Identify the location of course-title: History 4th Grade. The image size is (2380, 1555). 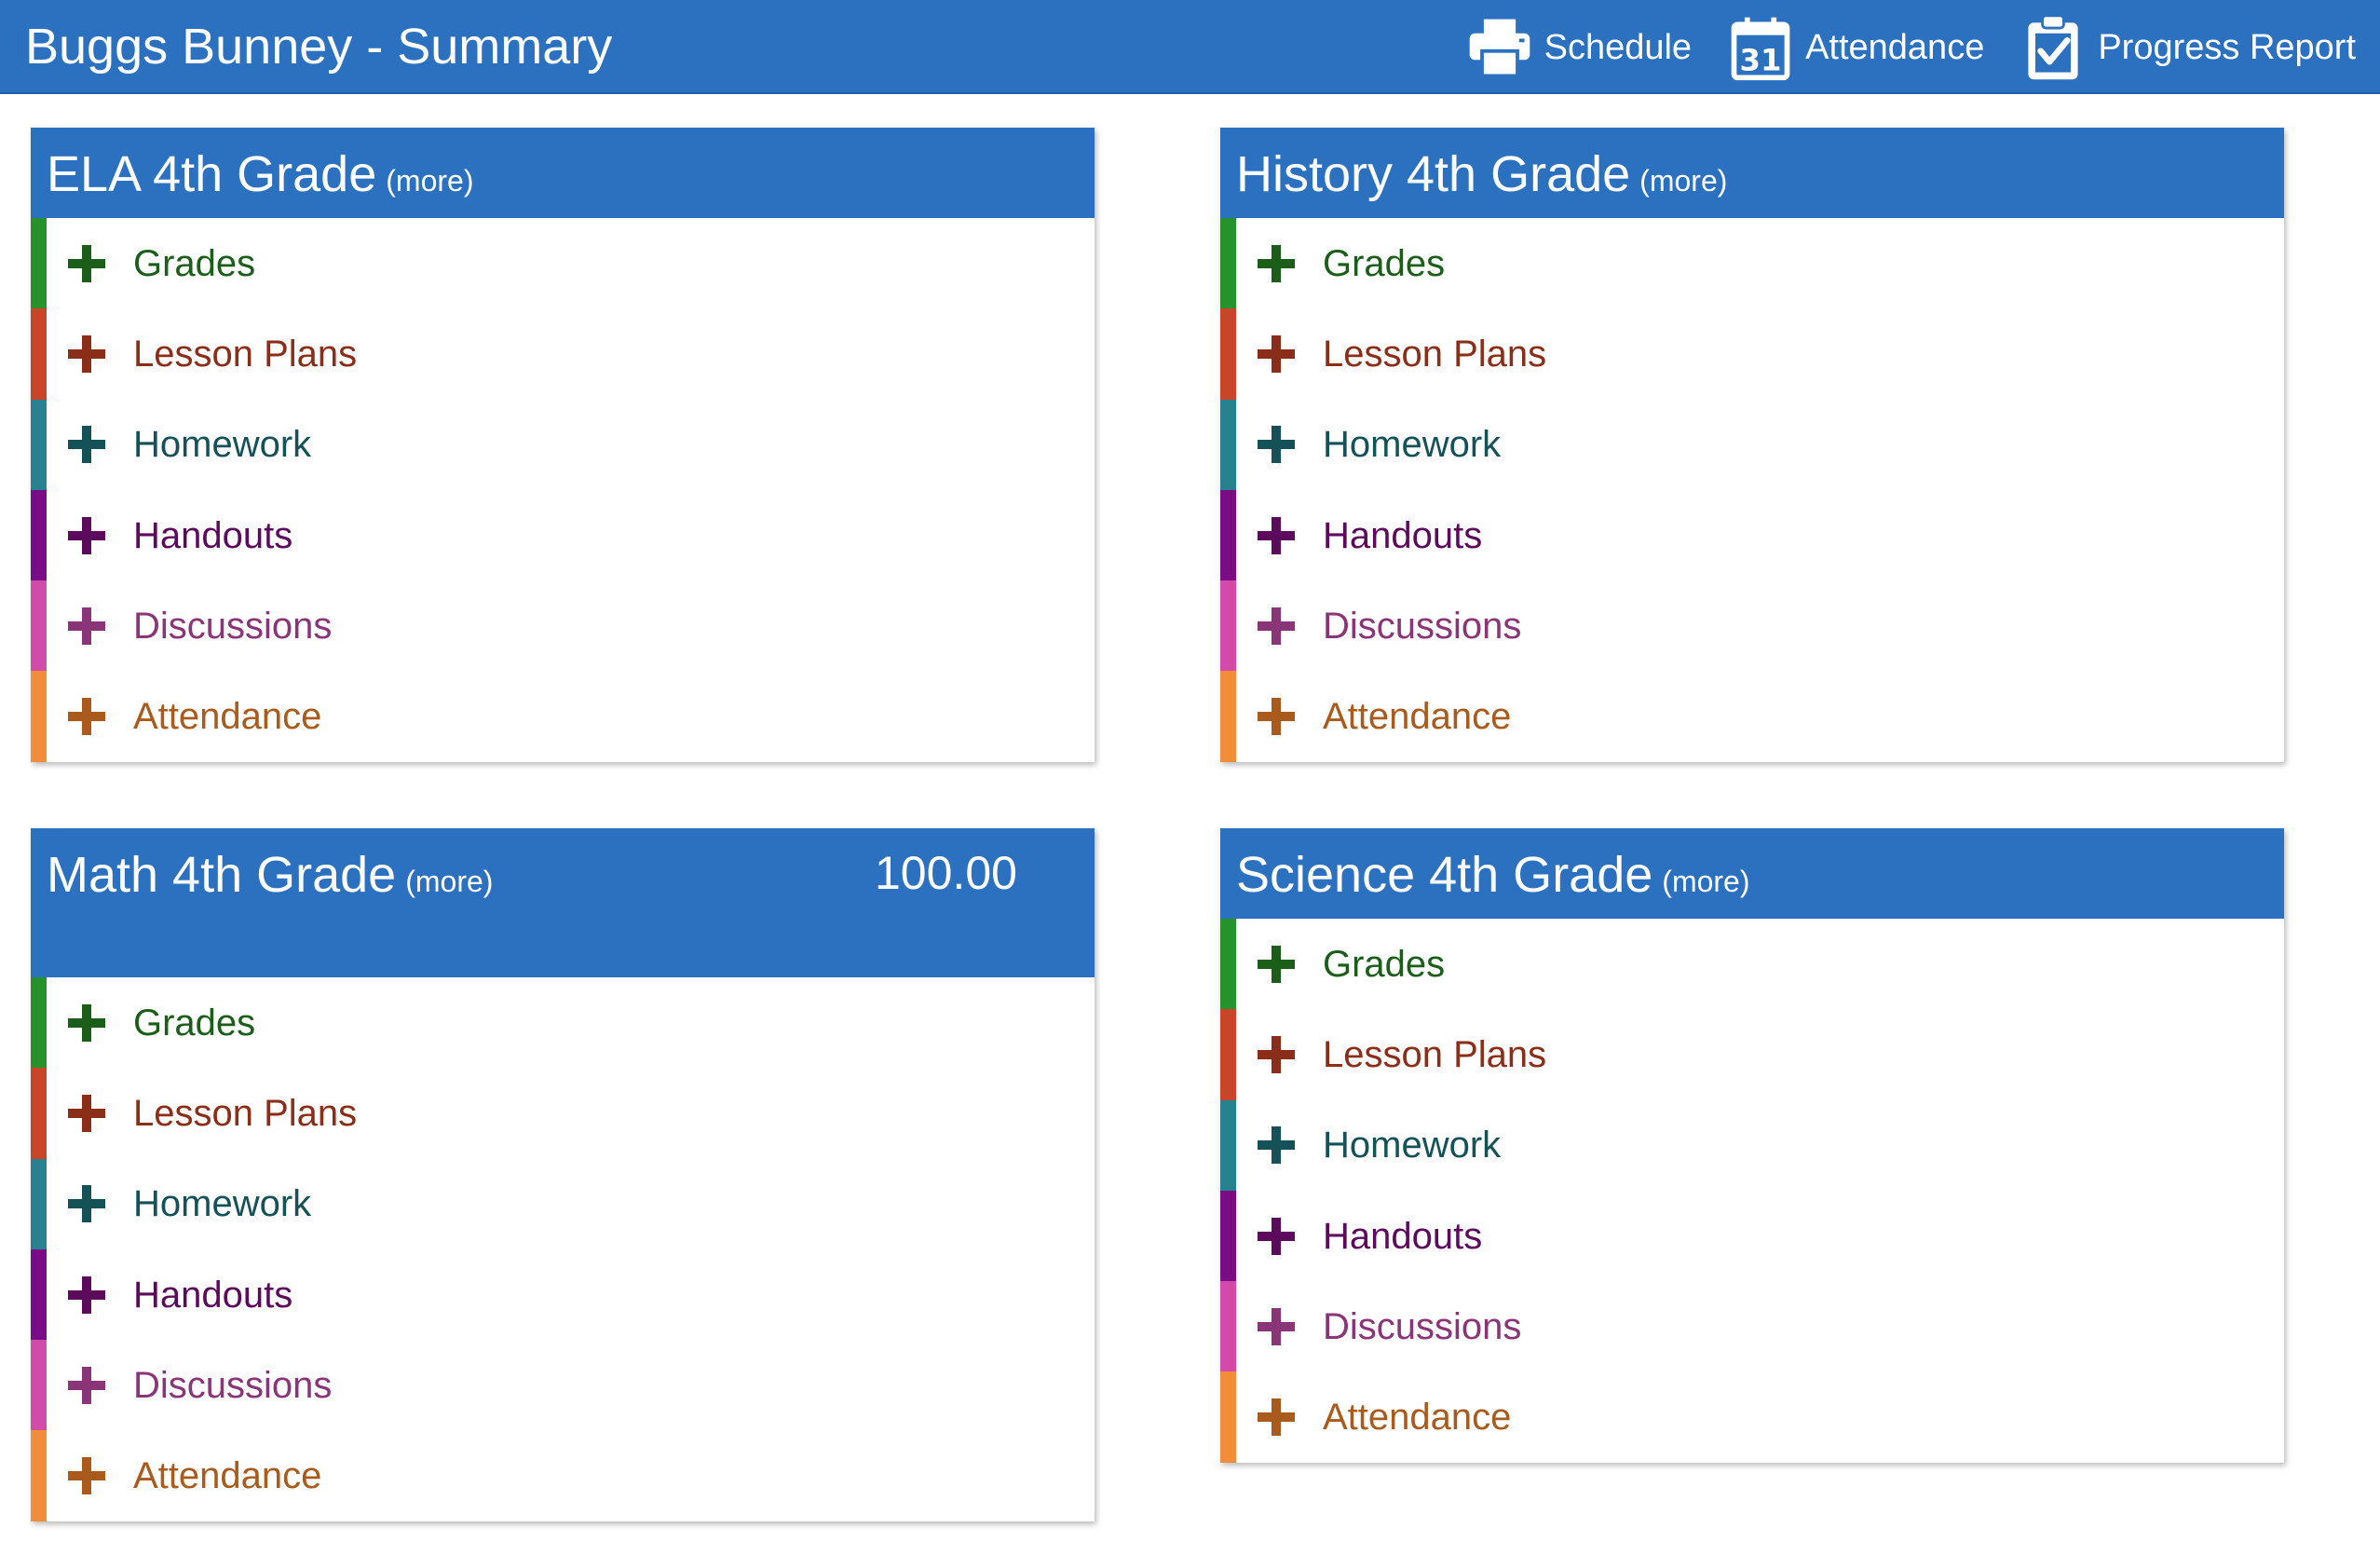
(1433, 174).